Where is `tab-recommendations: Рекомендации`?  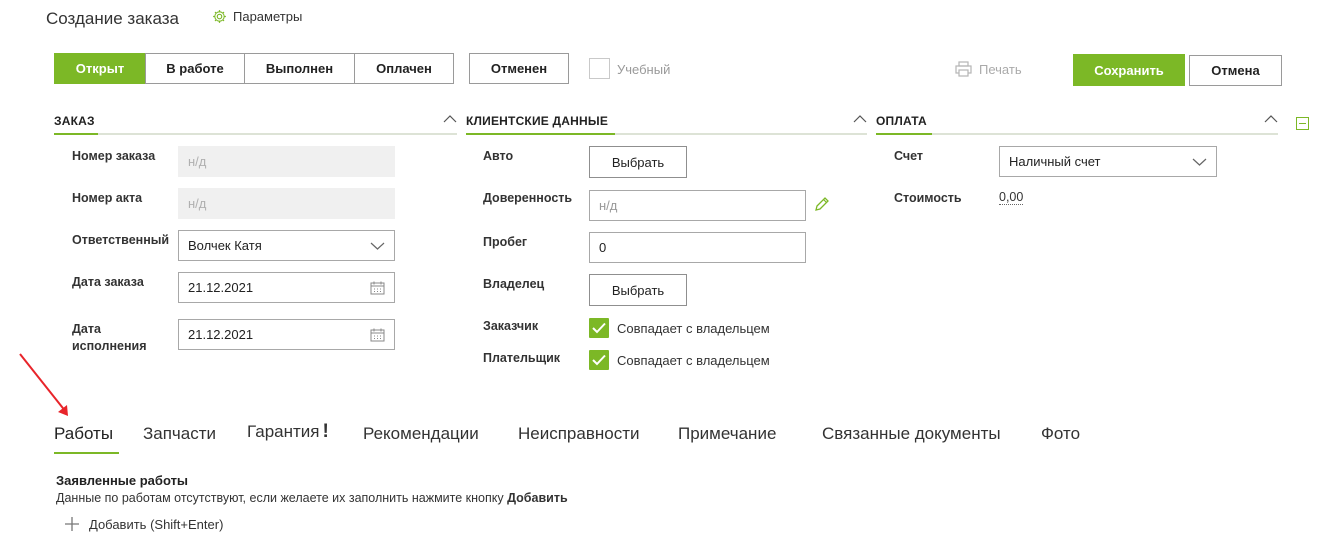 tab-recommendations: Рекомендации is located at coordinates (421, 434).